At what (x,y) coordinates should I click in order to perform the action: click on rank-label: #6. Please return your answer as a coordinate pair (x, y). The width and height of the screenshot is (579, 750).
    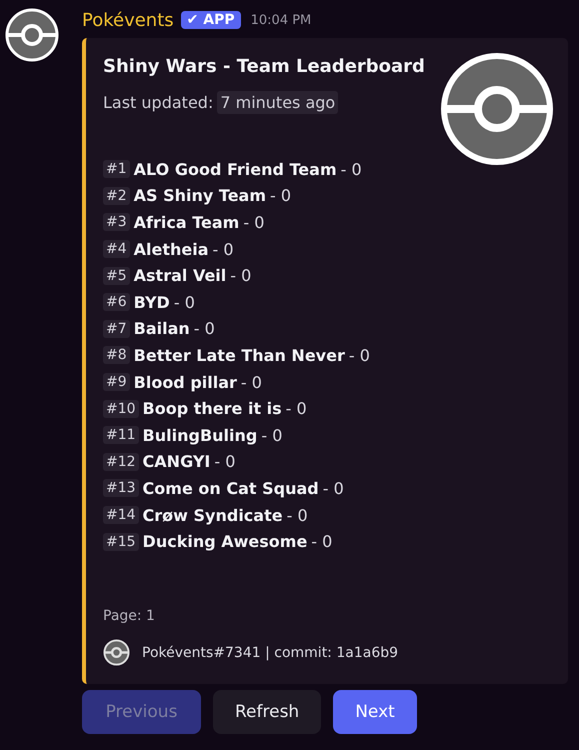
    Looking at the image, I should click on (116, 302).